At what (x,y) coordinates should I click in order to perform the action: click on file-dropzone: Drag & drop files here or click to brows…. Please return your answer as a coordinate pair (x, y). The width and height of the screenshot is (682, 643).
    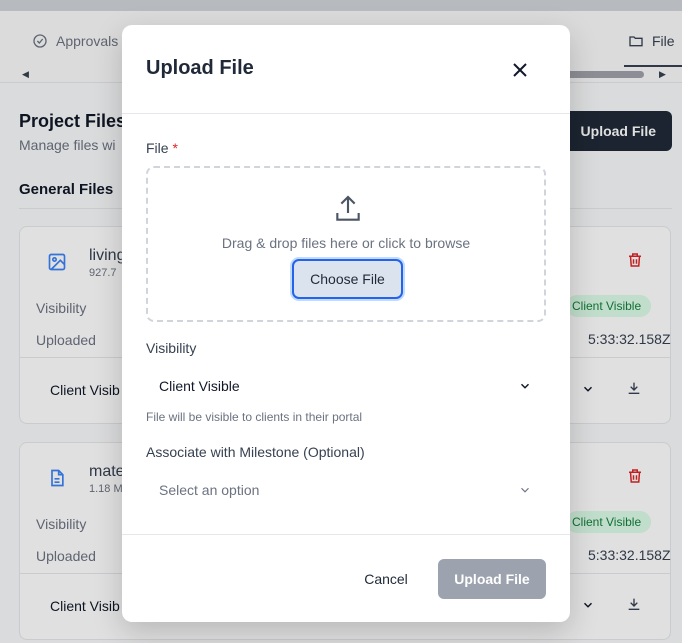
    Looking at the image, I should click on (346, 244).